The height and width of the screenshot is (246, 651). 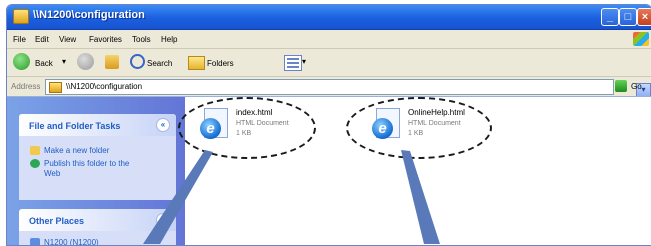 I want to click on back-dropdown-icon: ▾, so click(x=64, y=61).